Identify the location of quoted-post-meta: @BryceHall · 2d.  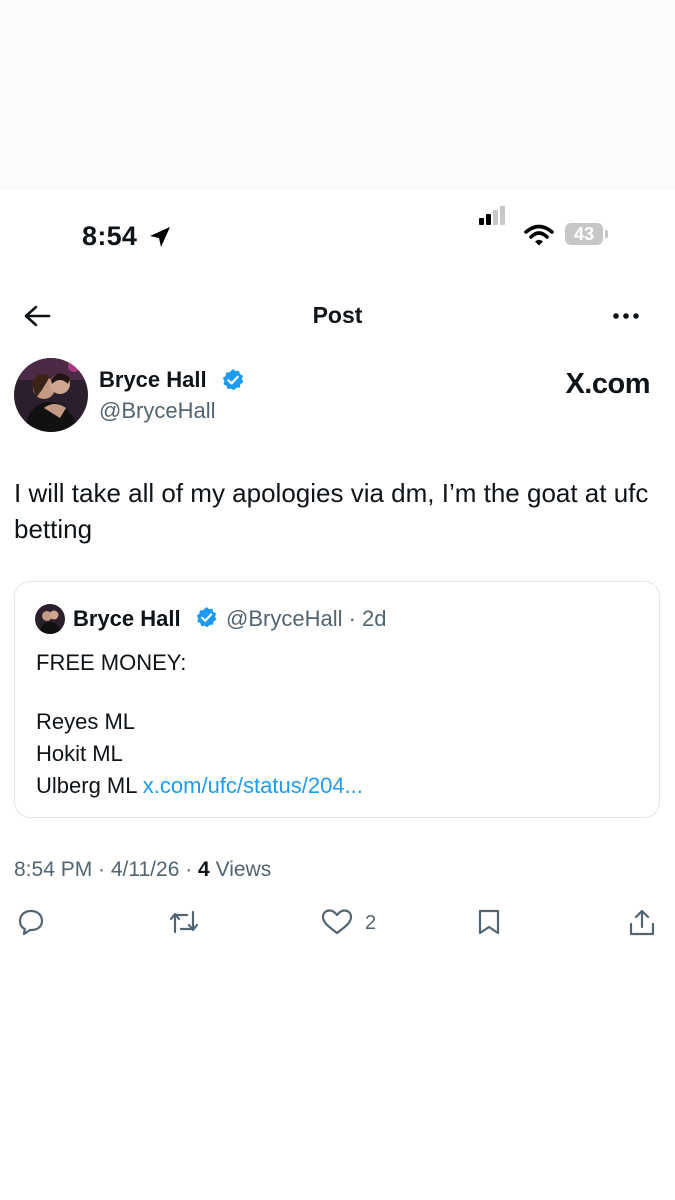
(306, 619).